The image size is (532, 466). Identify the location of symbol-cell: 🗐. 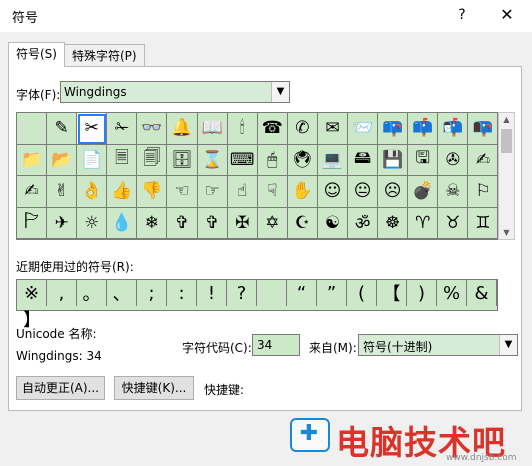
(152, 160).